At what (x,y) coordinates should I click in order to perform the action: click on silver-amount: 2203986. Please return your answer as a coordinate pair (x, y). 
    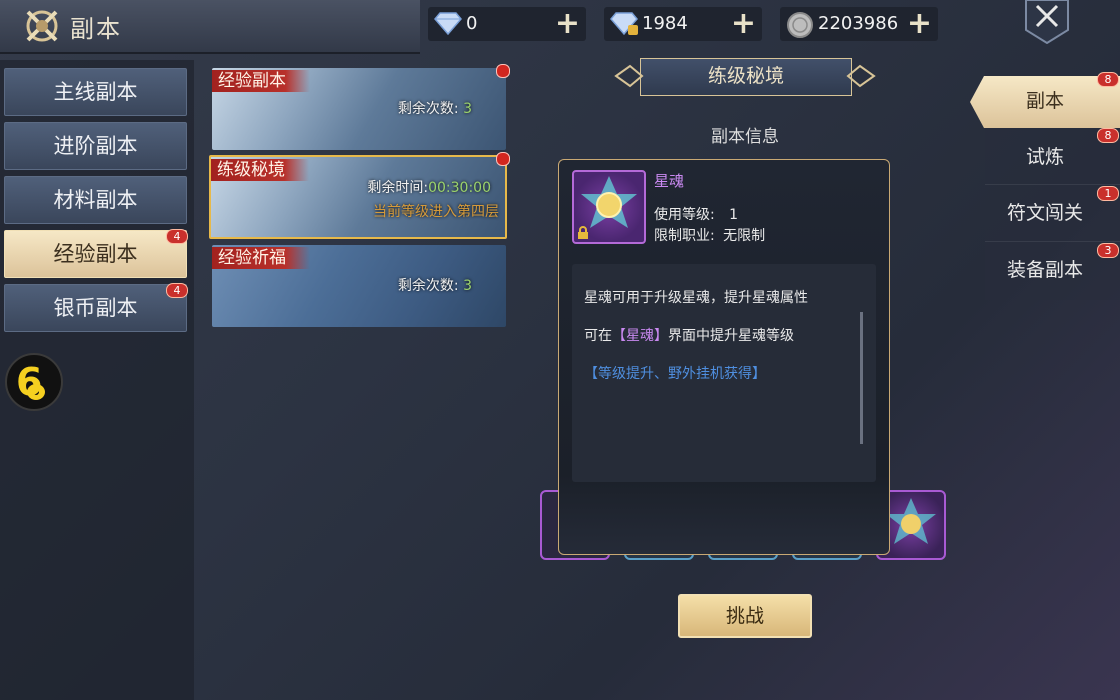
    Looking at the image, I should click on (858, 23).